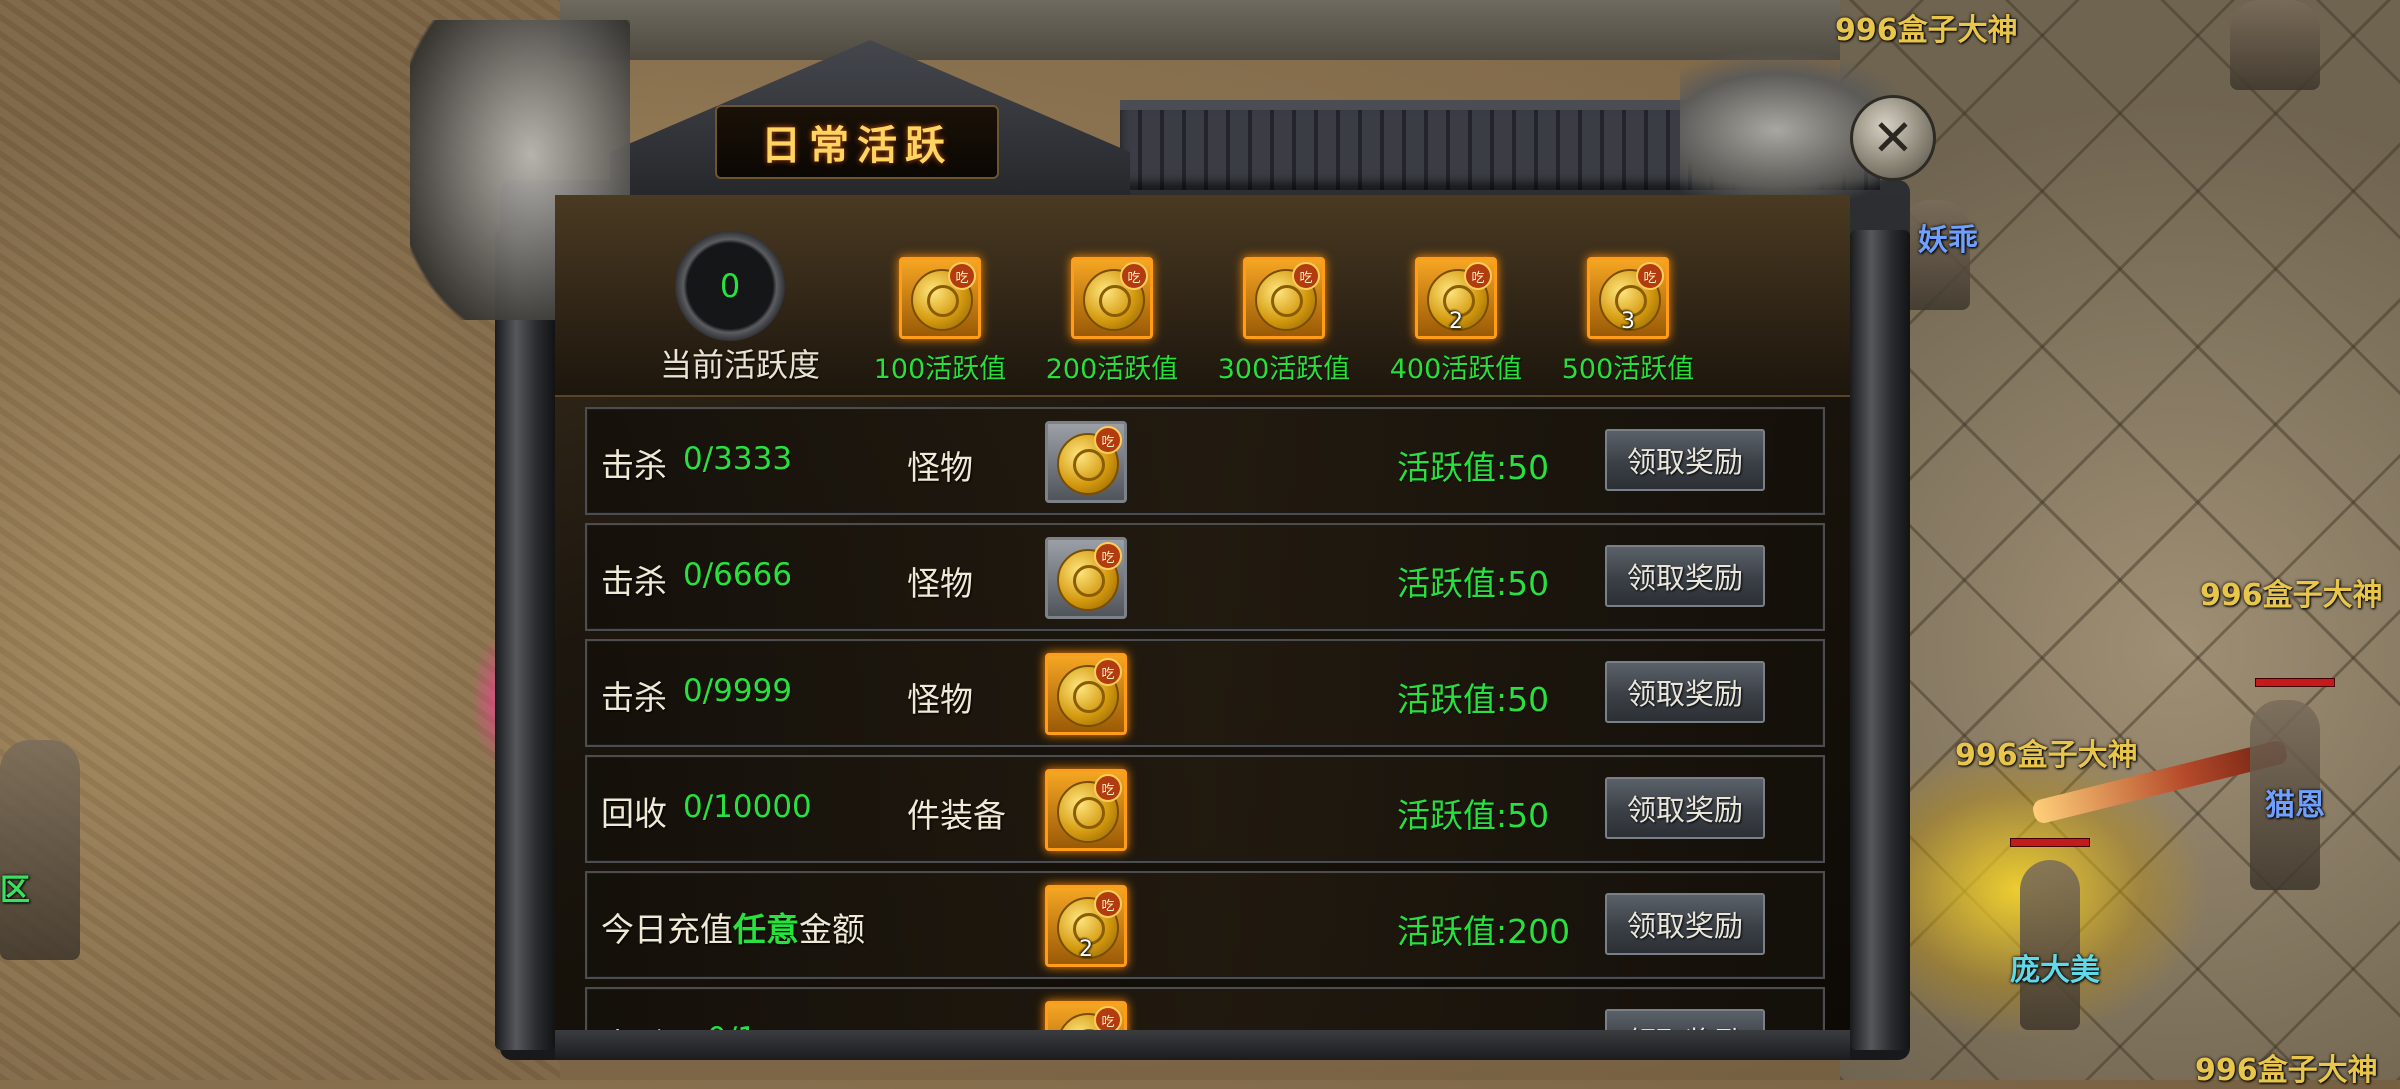 This screenshot has height=1089, width=2400. I want to click on task-verb: 今日充值, so click(667, 929).